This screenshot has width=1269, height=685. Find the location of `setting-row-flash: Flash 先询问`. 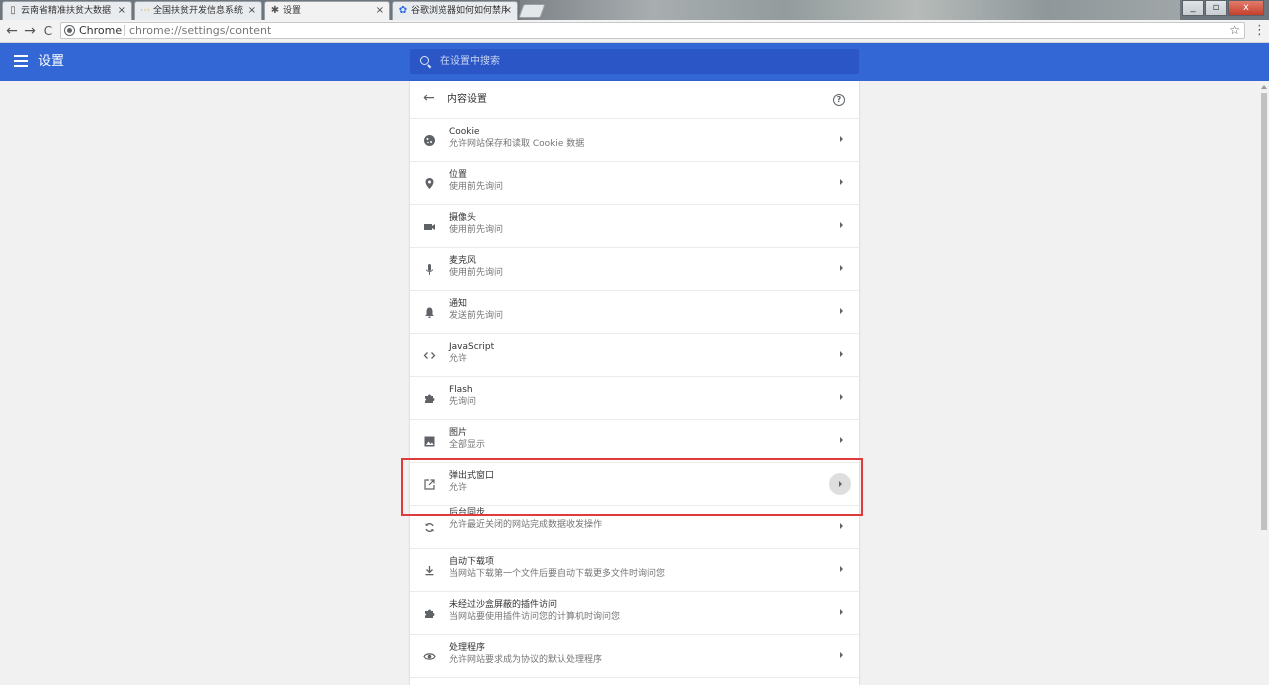

setting-row-flash: Flash 先询问 is located at coordinates (634, 398).